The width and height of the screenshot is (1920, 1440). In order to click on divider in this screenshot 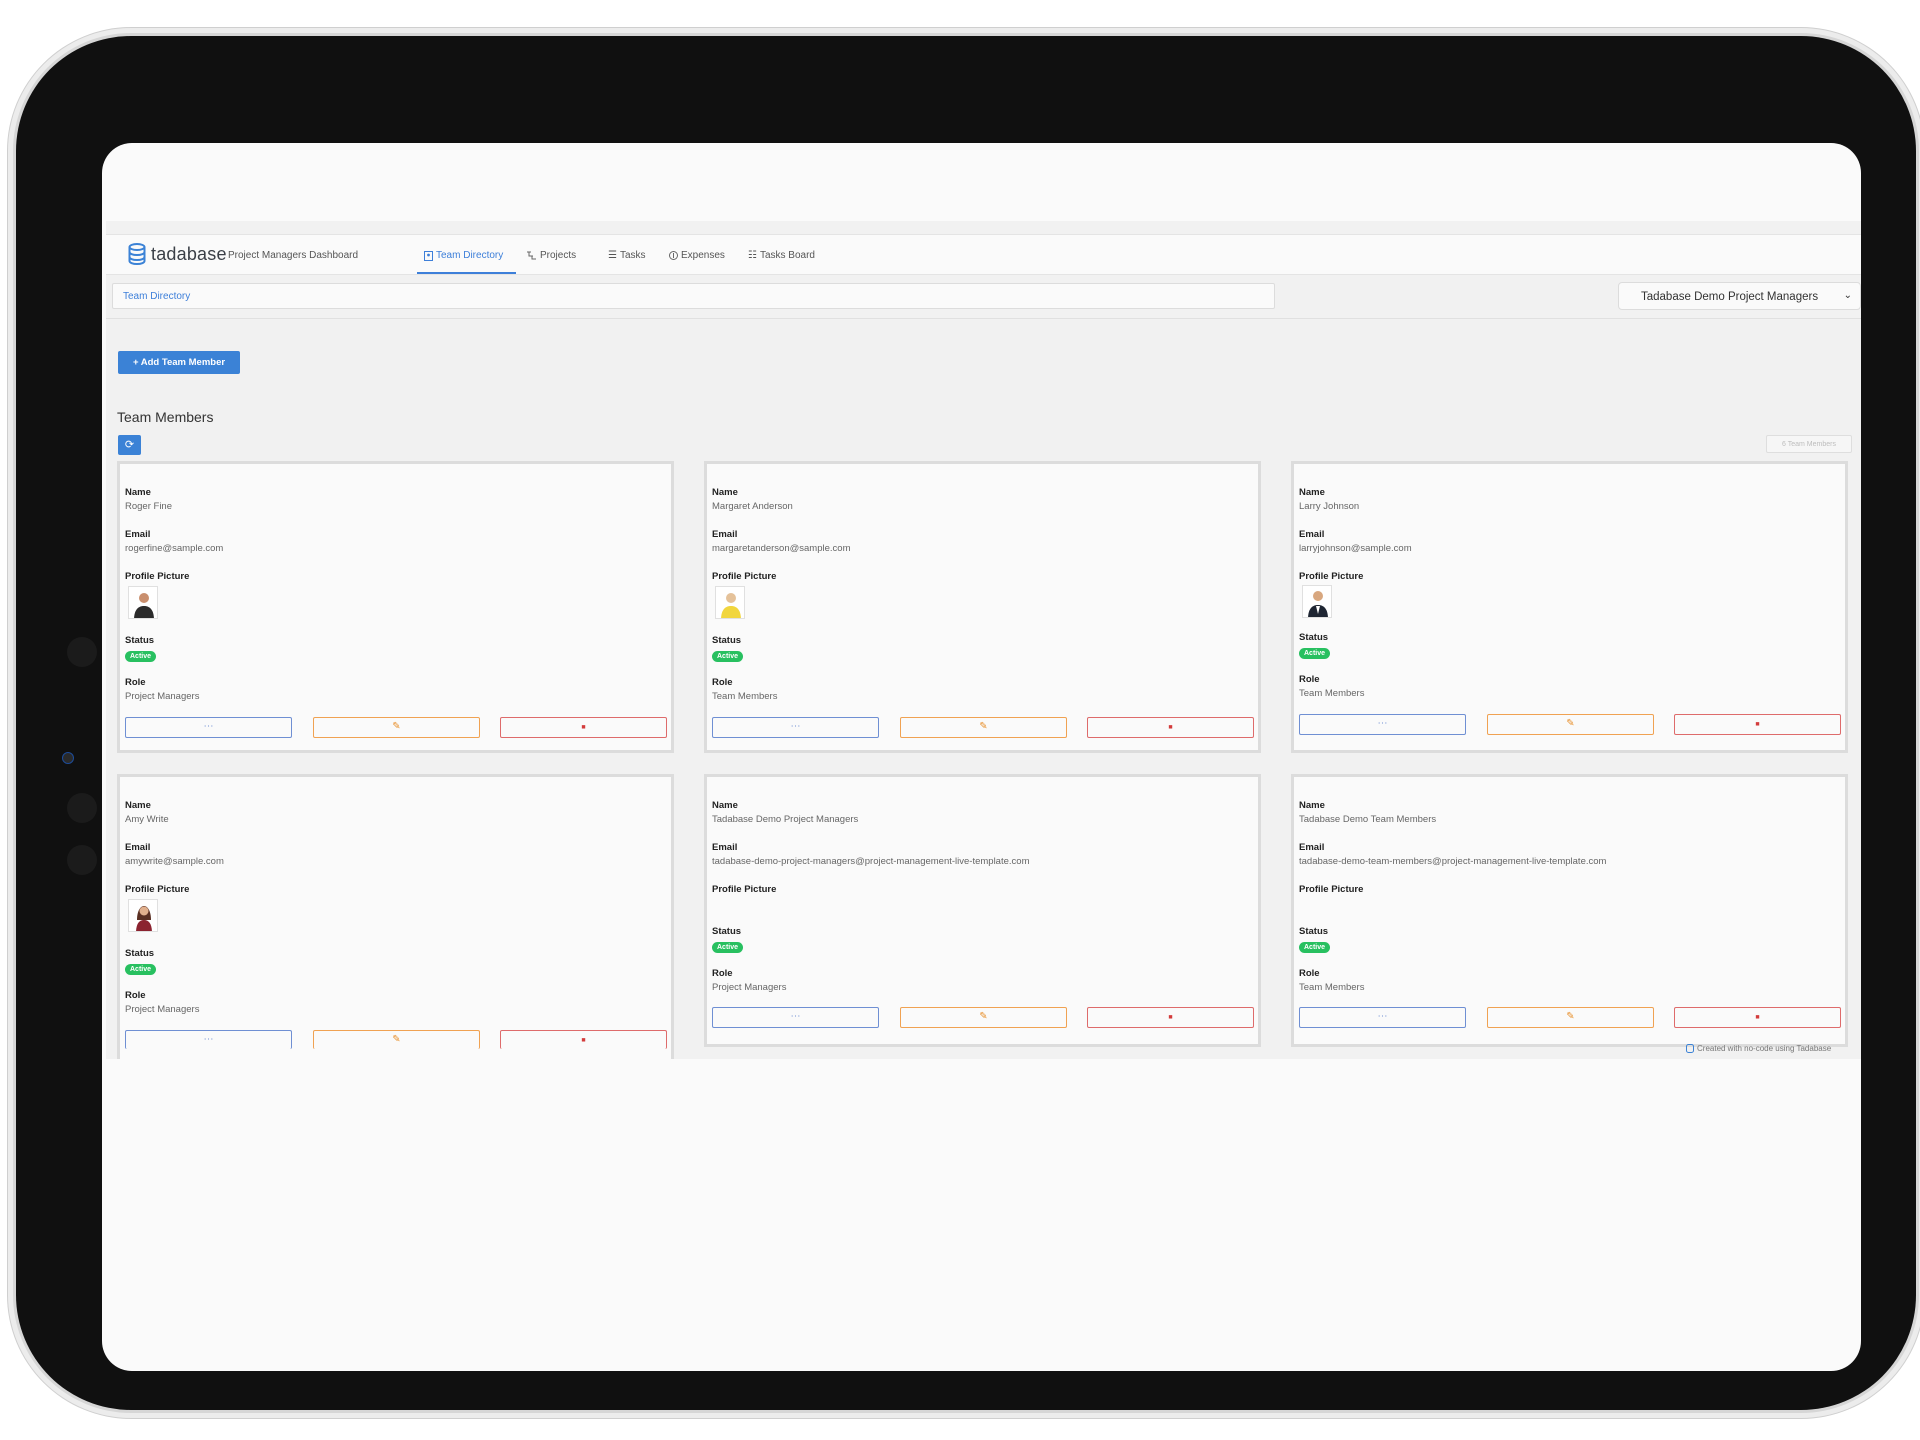, I will do `click(983, 318)`.